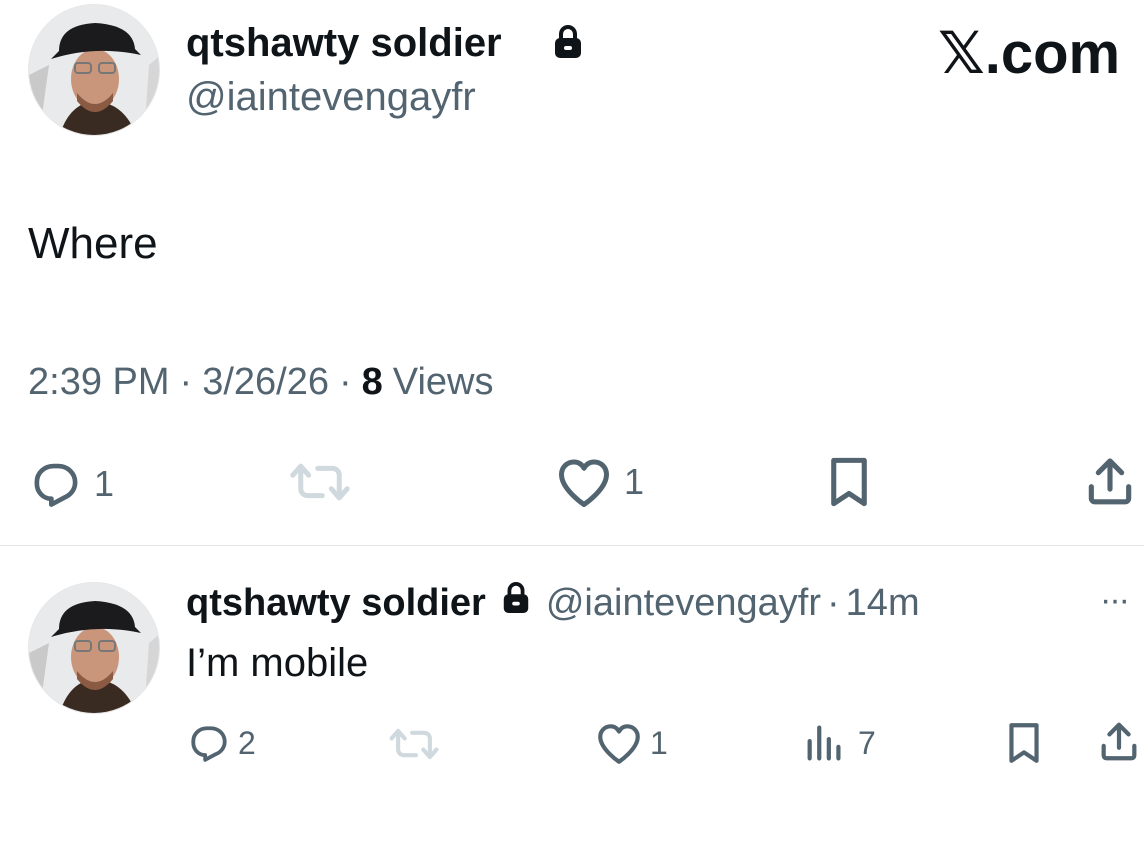 The width and height of the screenshot is (1144, 843). Describe the element at coordinates (94, 648) in the screenshot. I see `reply-author-avatar` at that location.